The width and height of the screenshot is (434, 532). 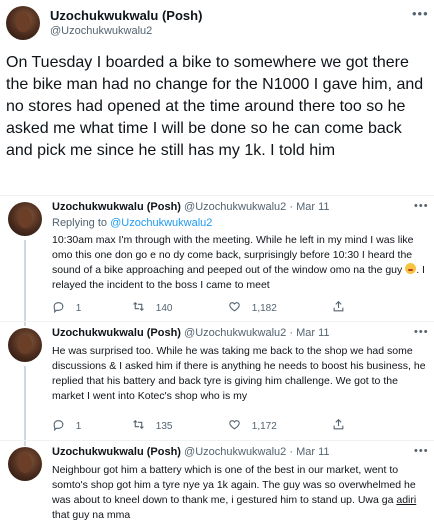 I want to click on replying-to: Replying to @Uzochukwukwalu2, so click(x=132, y=223).